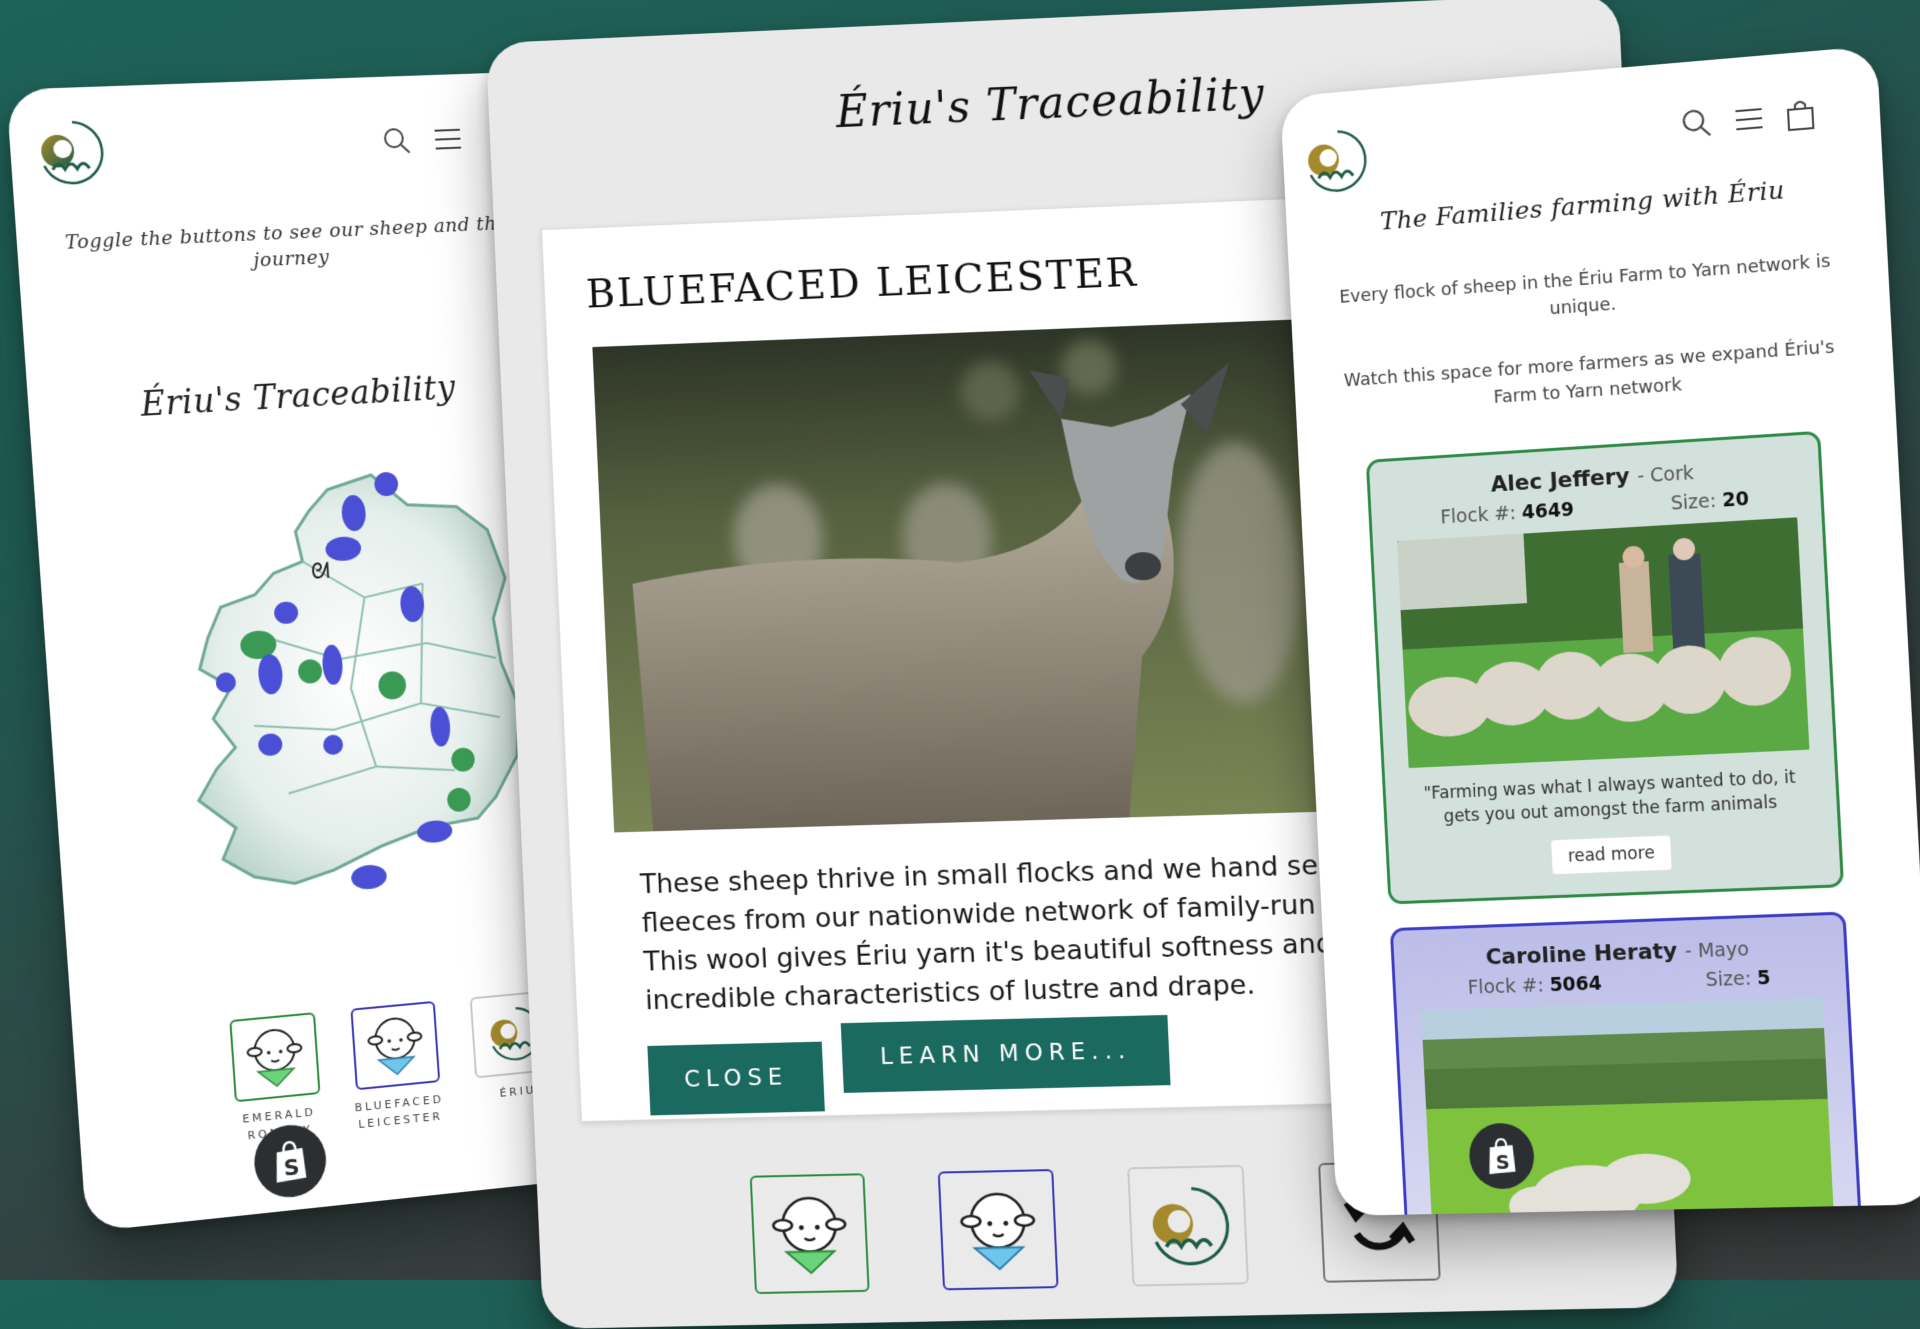 The height and width of the screenshot is (1329, 1920). What do you see at coordinates (1717, 950) in the screenshot?
I see `farmer-county: - Mayo` at bounding box center [1717, 950].